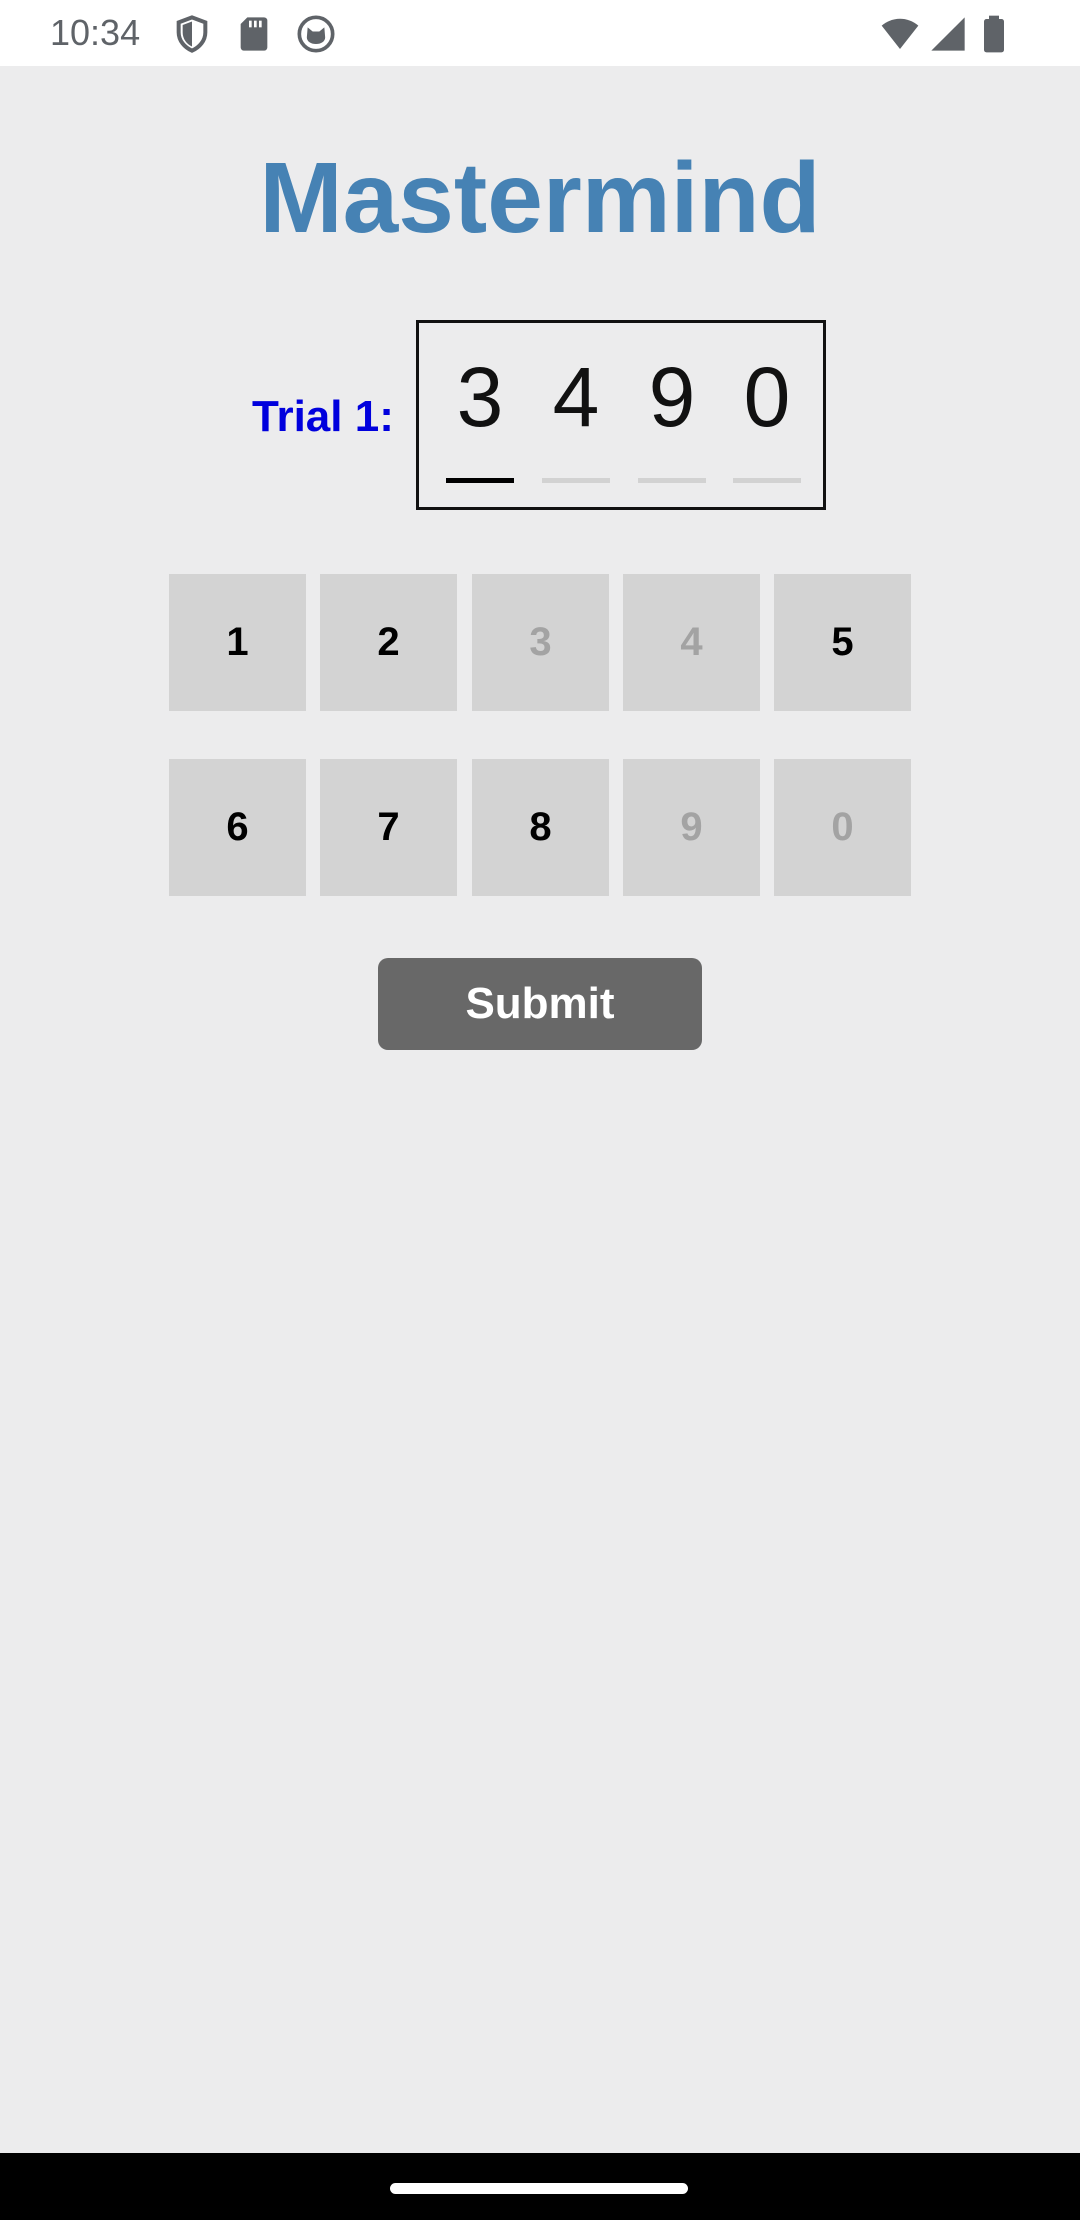 This screenshot has height=2220, width=1080. I want to click on guess-digit-3: 9, so click(672, 397).